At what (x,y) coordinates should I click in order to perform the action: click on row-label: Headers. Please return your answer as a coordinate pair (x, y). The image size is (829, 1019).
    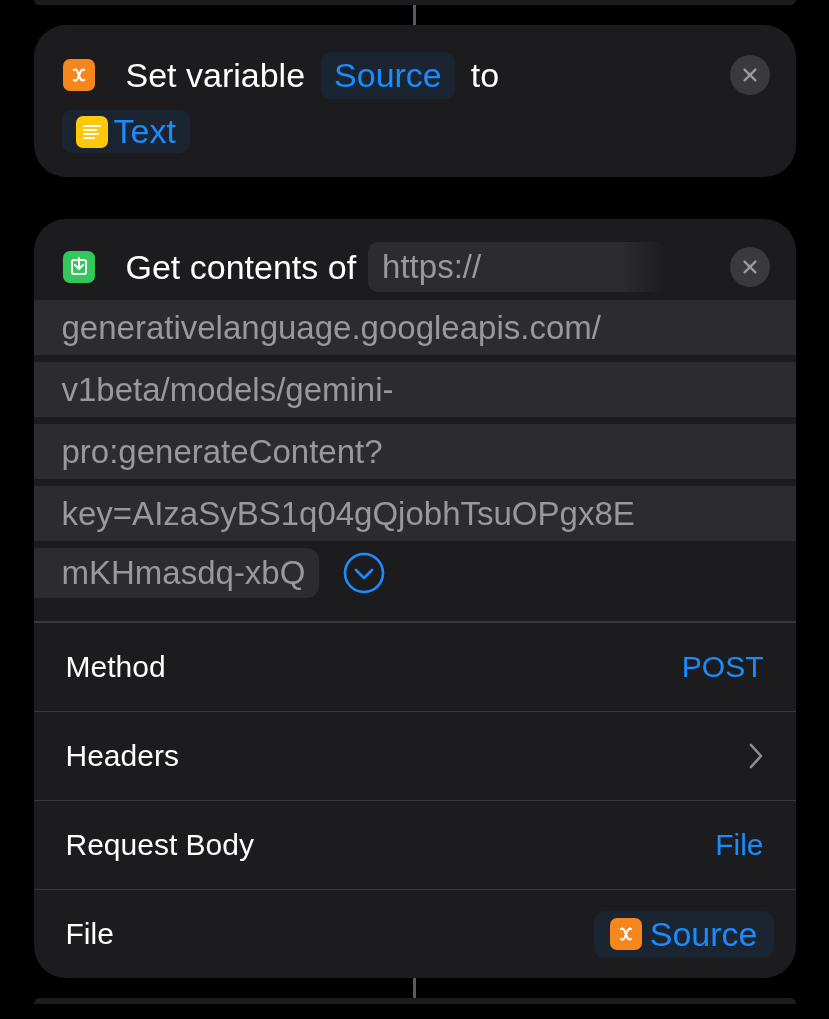
    Looking at the image, I should click on (122, 756).